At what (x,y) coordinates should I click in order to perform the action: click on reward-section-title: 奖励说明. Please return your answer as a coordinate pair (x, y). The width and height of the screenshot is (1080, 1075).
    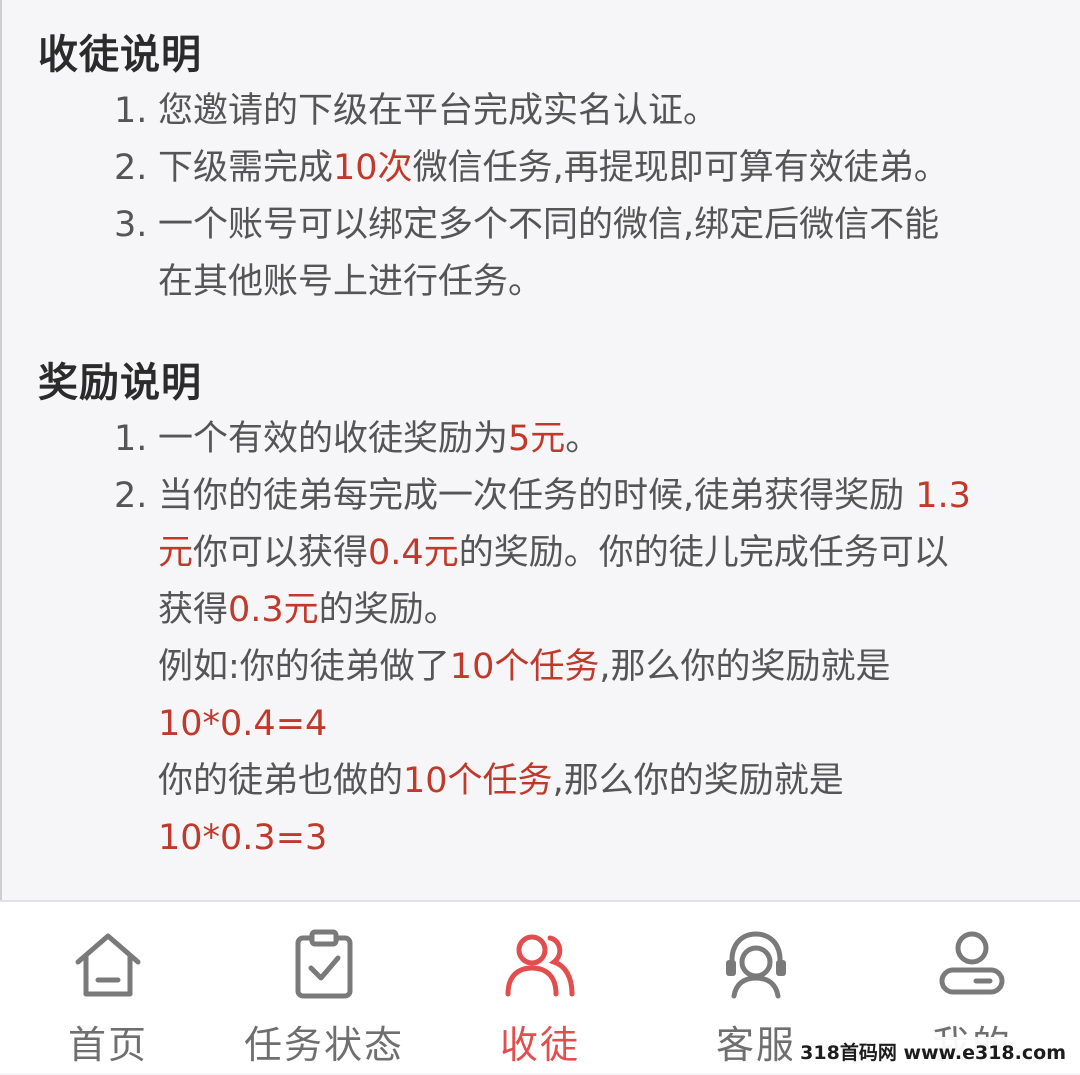
    Looking at the image, I should click on (120, 383).